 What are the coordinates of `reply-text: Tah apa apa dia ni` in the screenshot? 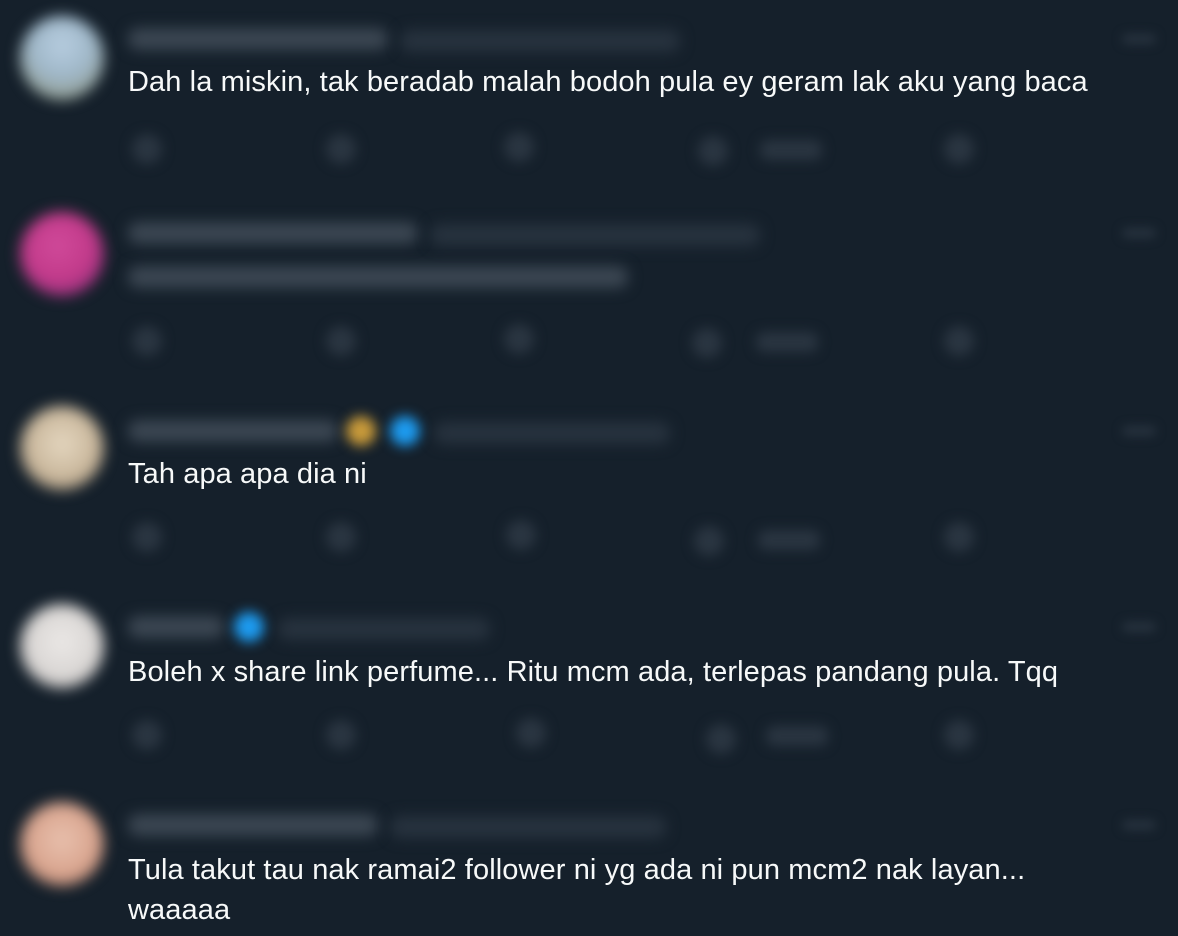 It's located at (247, 474).